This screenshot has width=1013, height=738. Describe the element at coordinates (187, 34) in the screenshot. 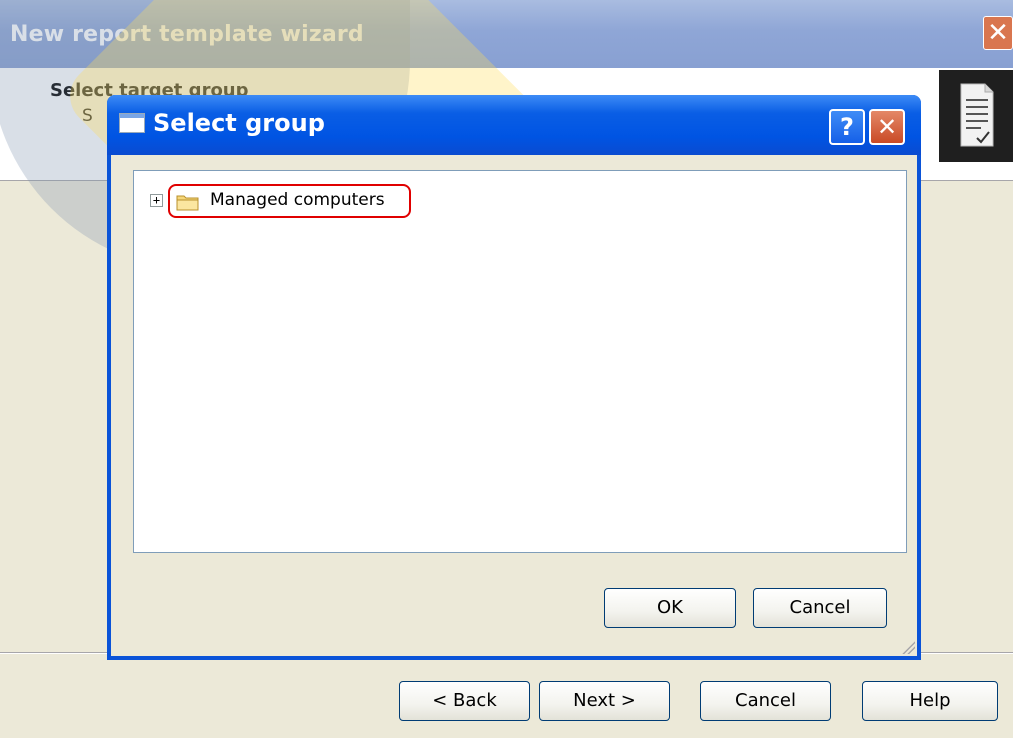

I see `wizard-title: New report template wizard` at that location.